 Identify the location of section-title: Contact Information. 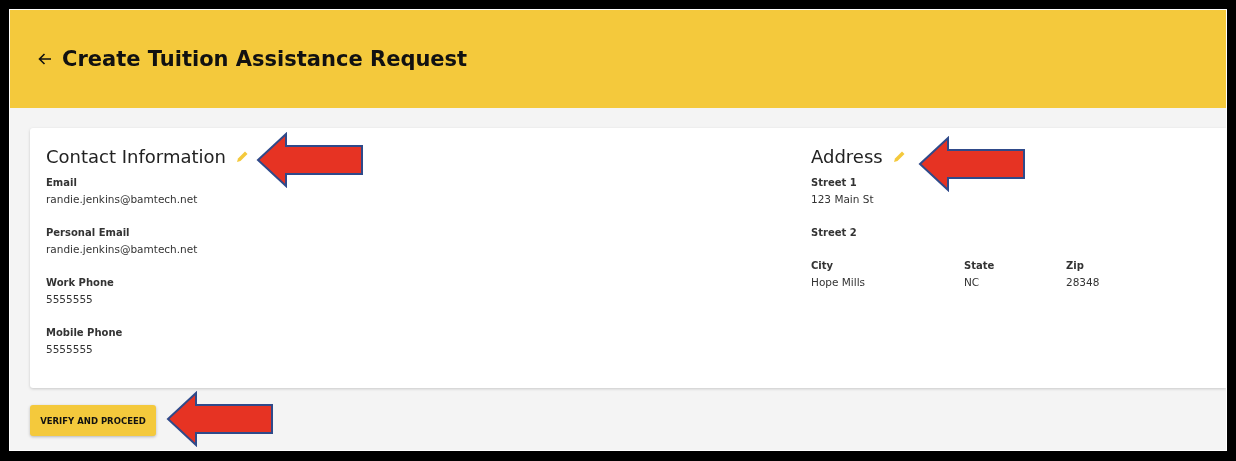
(136, 156).